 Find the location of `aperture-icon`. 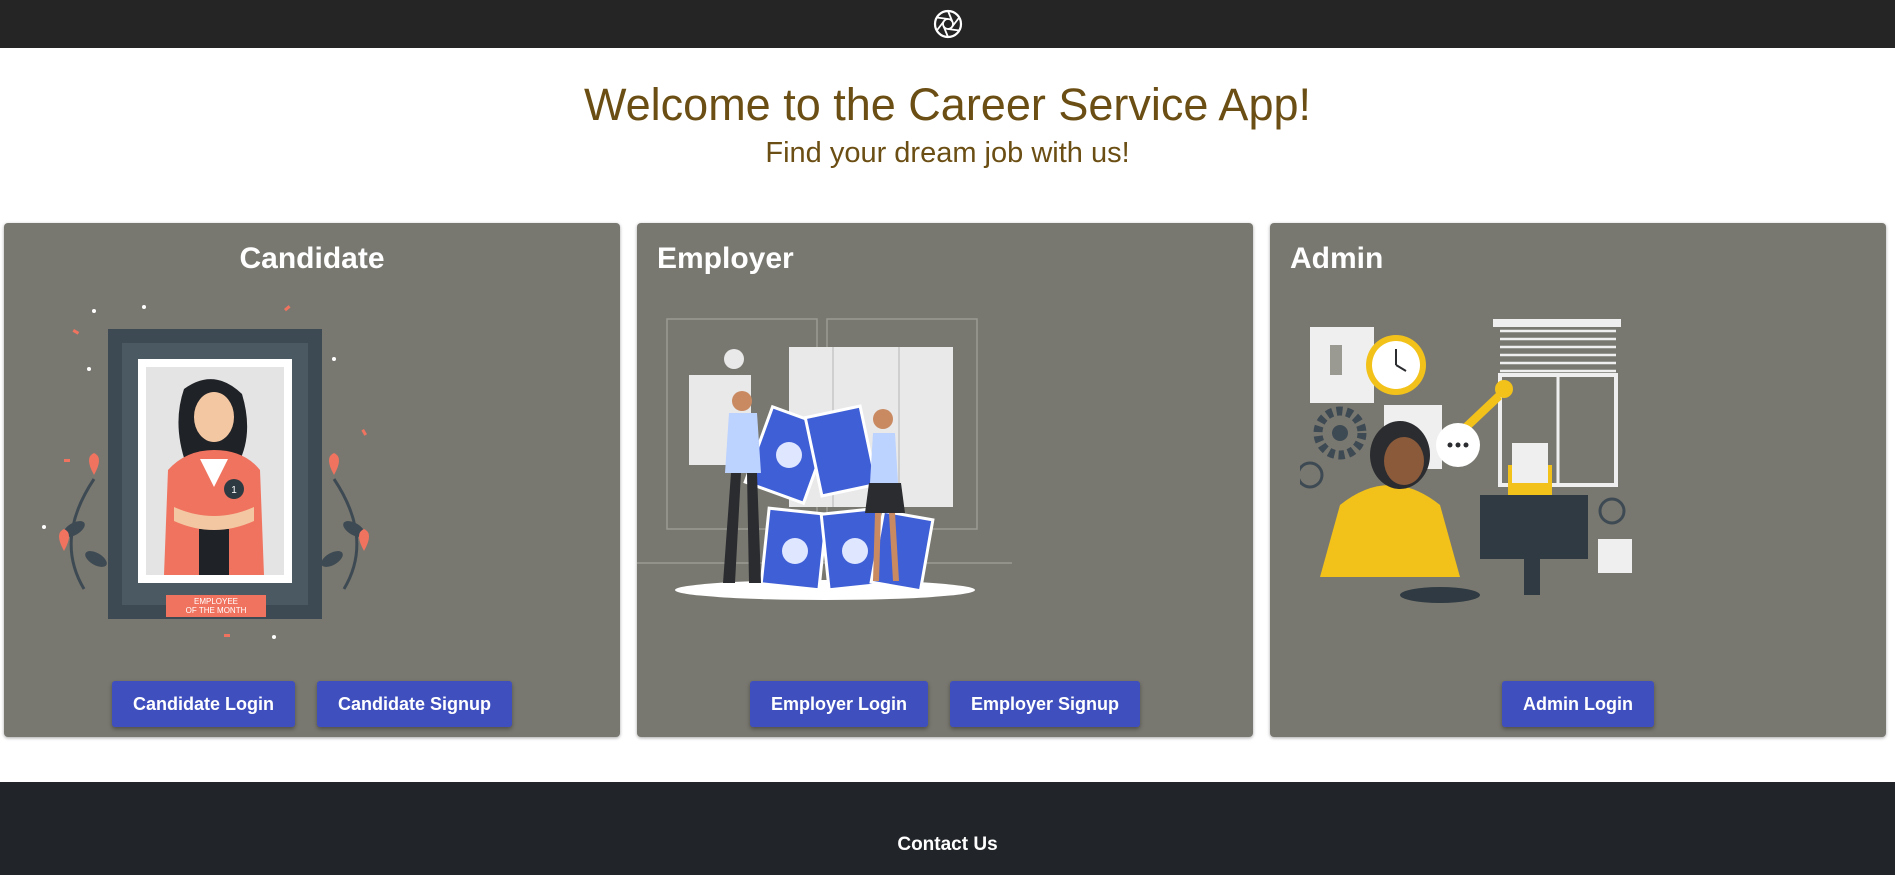

aperture-icon is located at coordinates (948, 24).